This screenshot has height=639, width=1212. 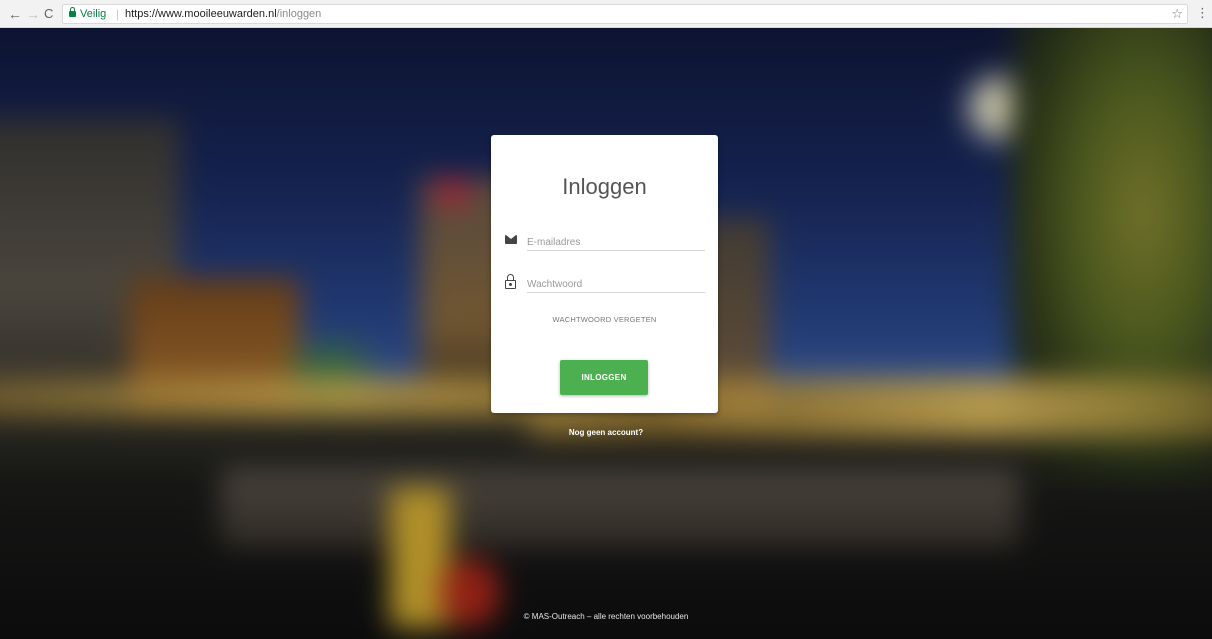 I want to click on password-field, so click(x=605, y=285).